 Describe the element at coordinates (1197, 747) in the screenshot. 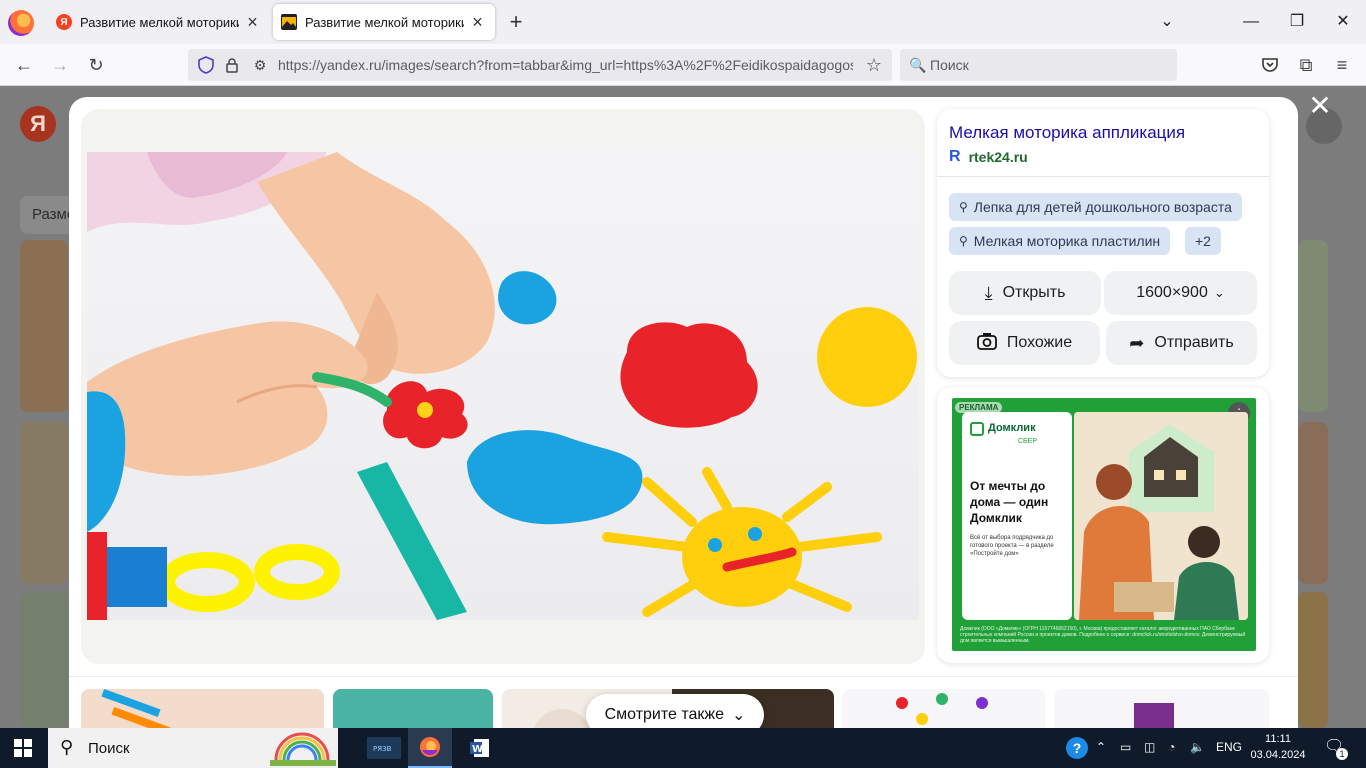

I see `volume-icon: 🔈` at that location.